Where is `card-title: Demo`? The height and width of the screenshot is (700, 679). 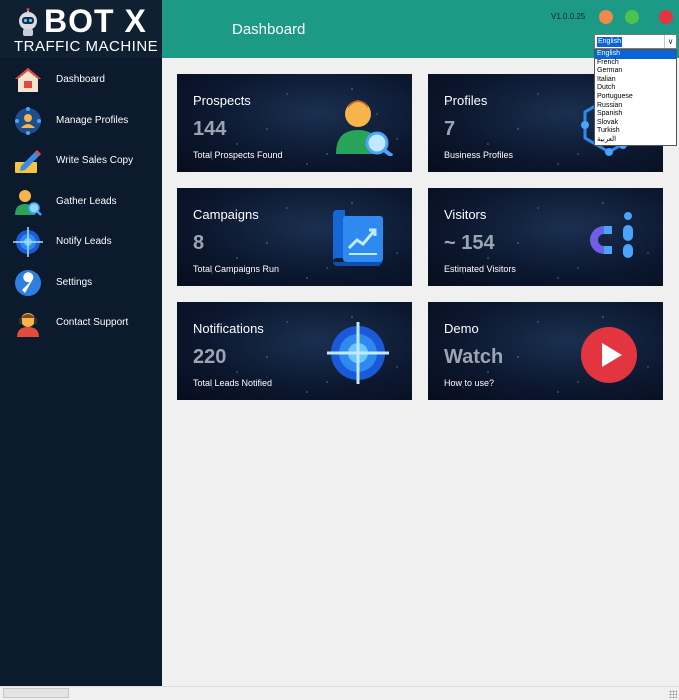
card-title: Demo is located at coordinates (461, 328).